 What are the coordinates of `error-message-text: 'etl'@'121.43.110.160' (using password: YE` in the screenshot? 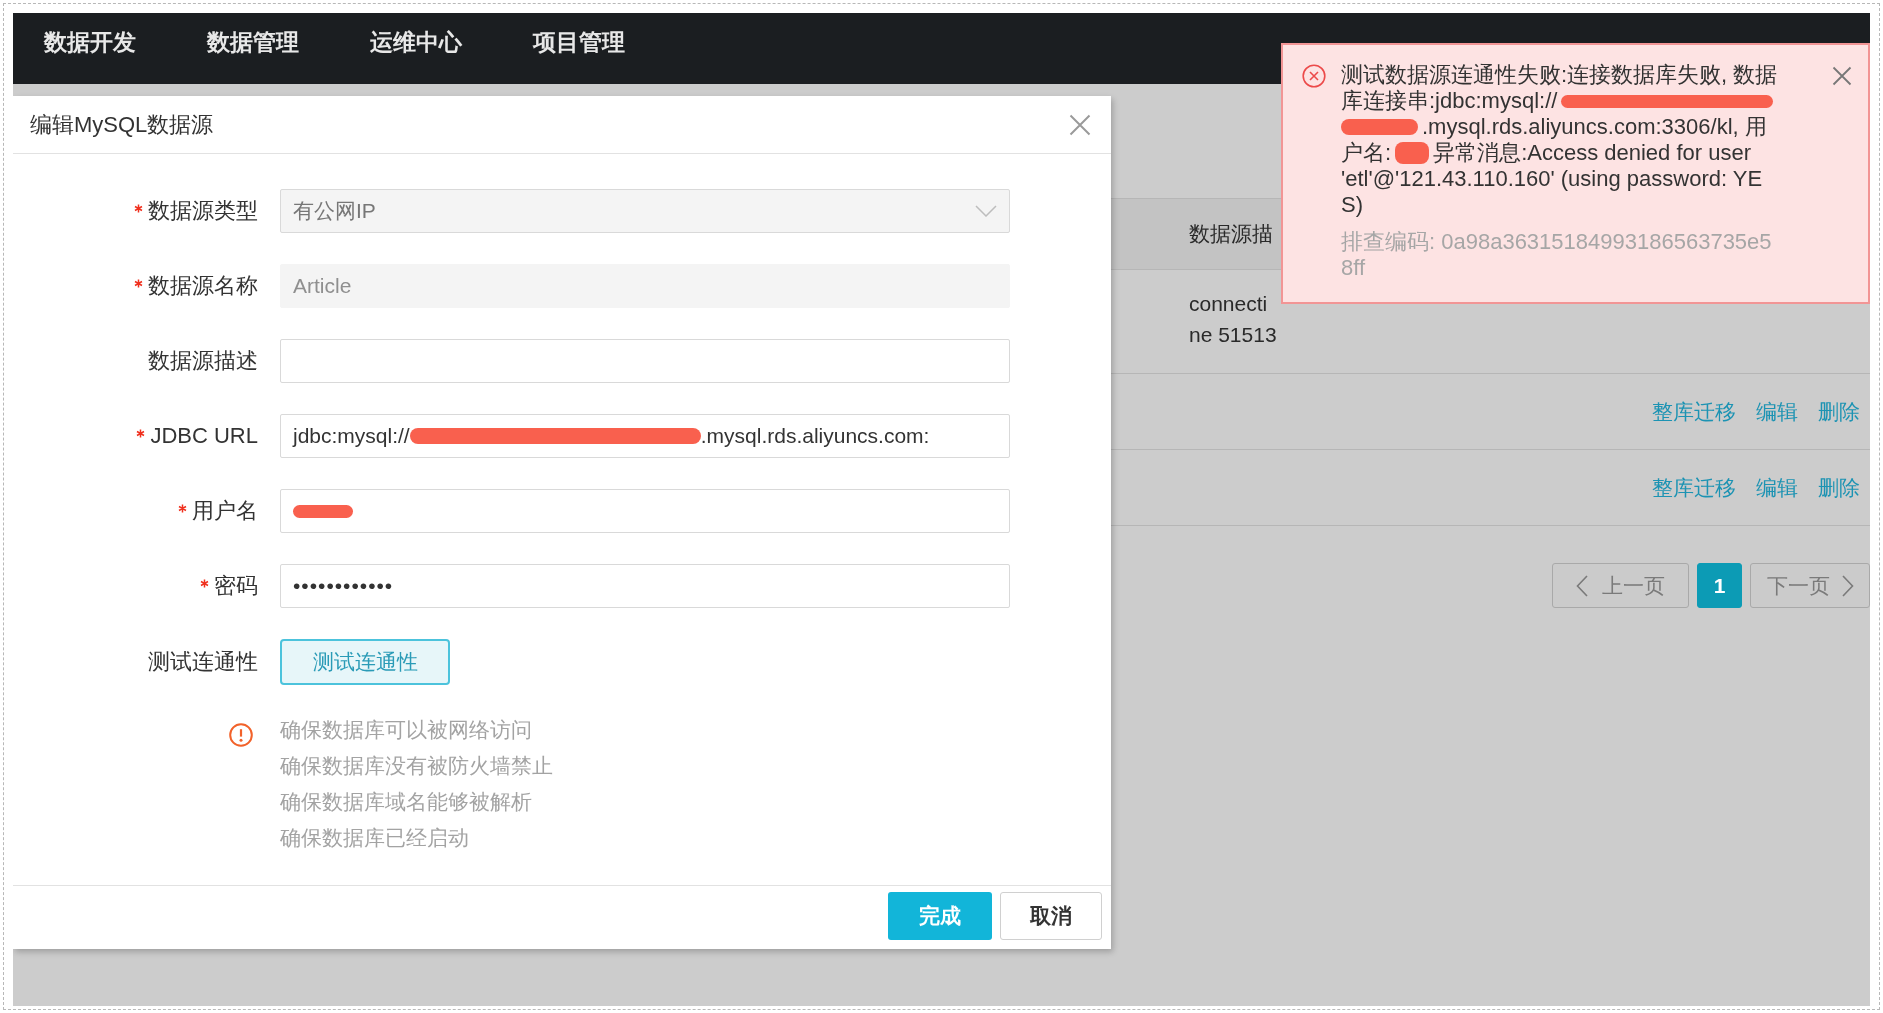 It's located at (1552, 179).